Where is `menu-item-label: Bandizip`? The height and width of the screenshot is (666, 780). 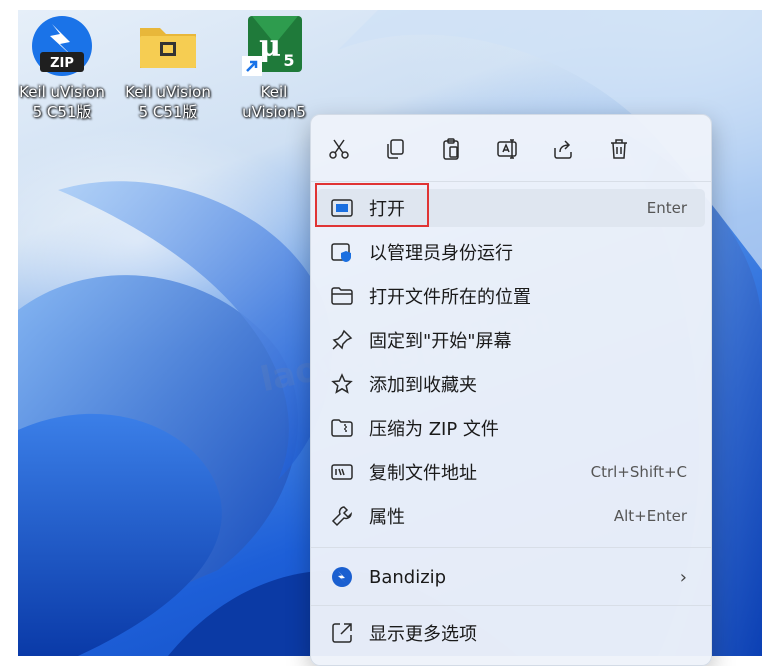
menu-item-label: Bandizip is located at coordinates (408, 577).